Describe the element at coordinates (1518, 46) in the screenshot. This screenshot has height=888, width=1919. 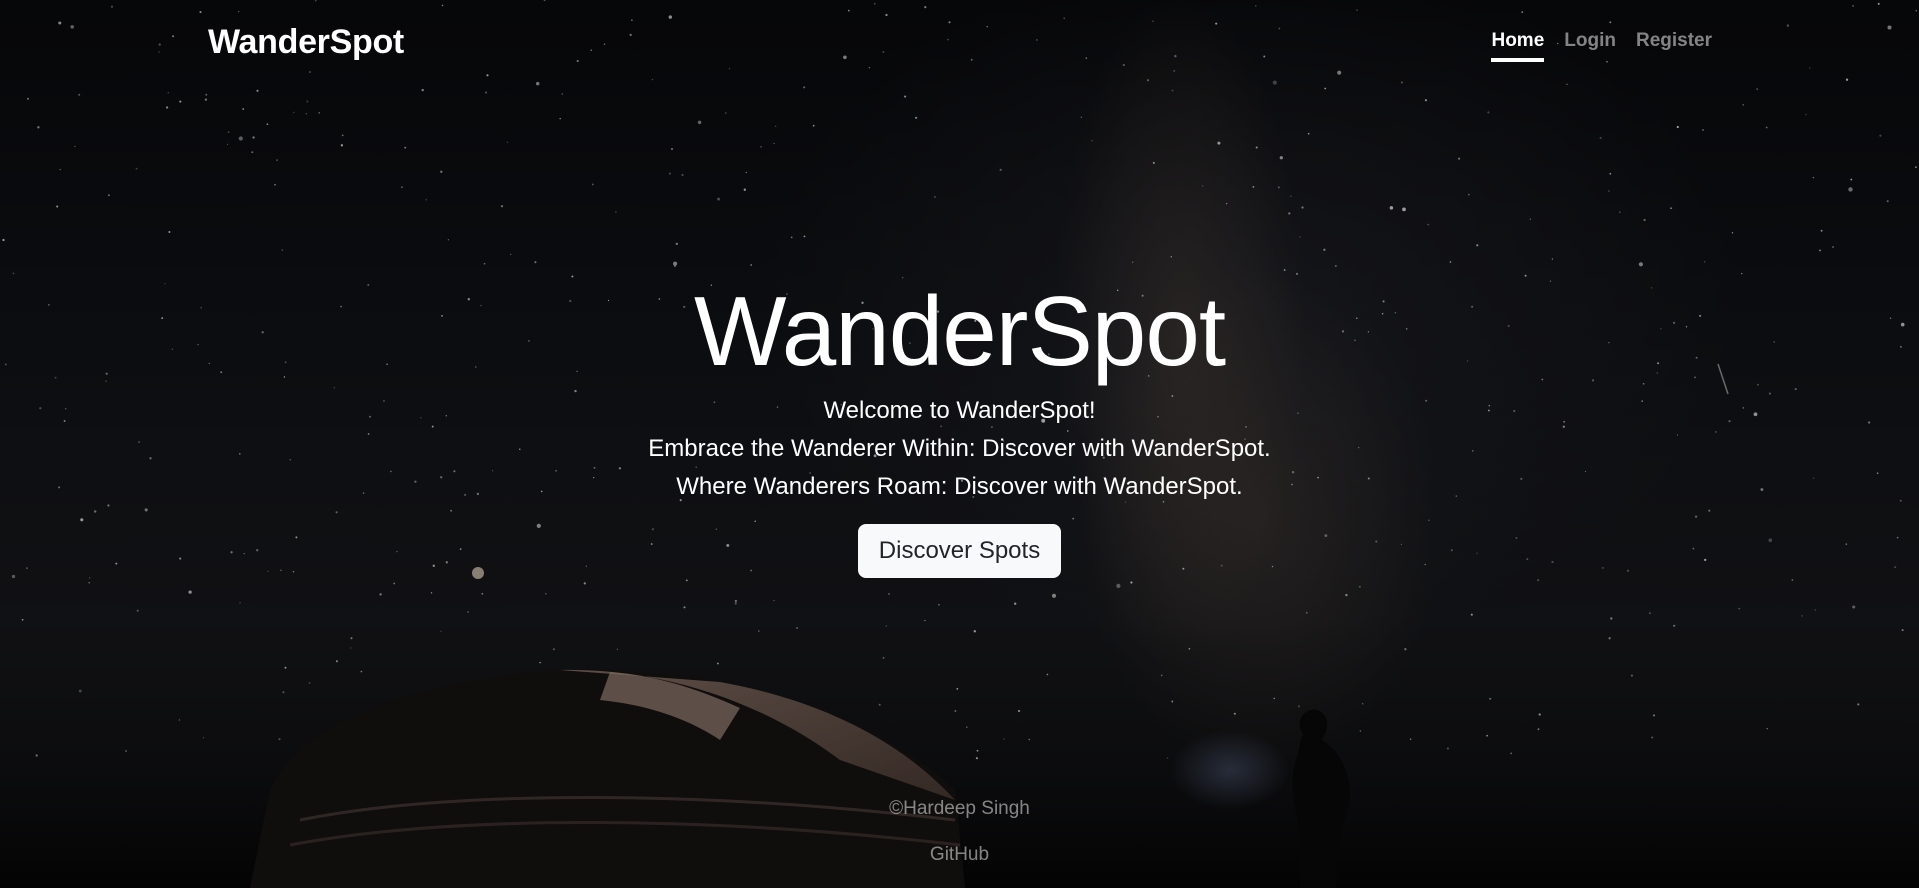
I see `nav-link-home: Home` at that location.